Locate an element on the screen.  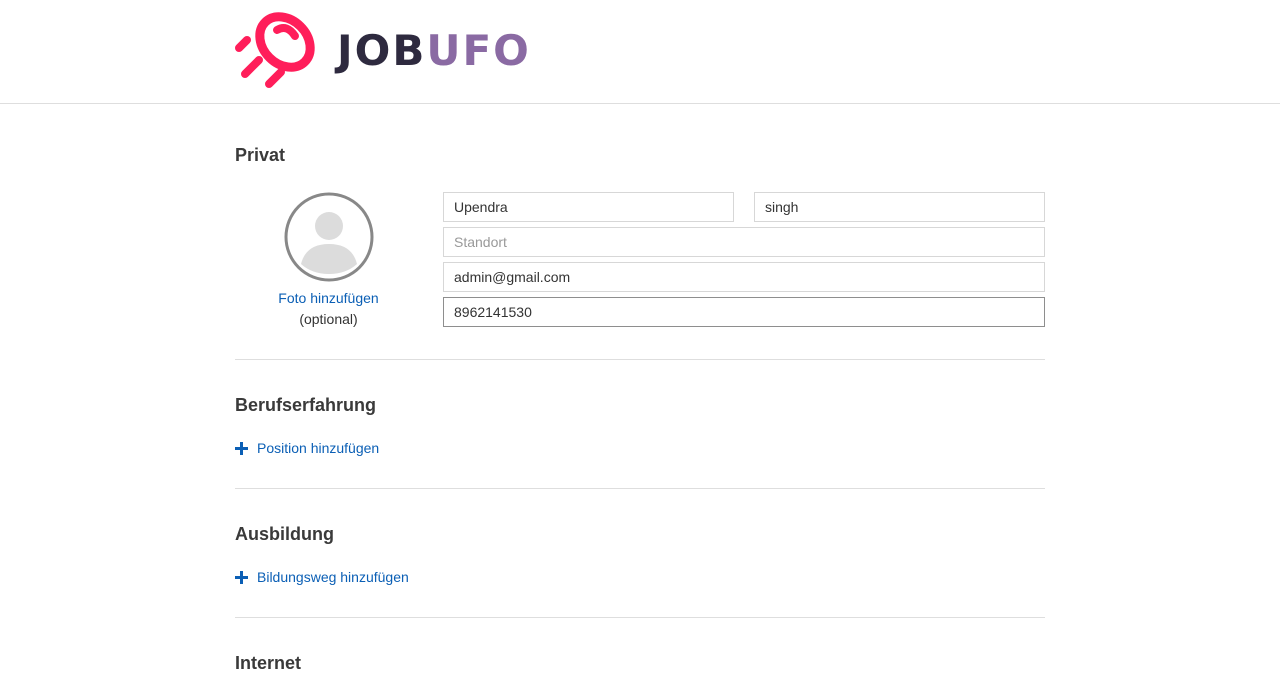
section-title-education: Ausbildung is located at coordinates (284, 534).